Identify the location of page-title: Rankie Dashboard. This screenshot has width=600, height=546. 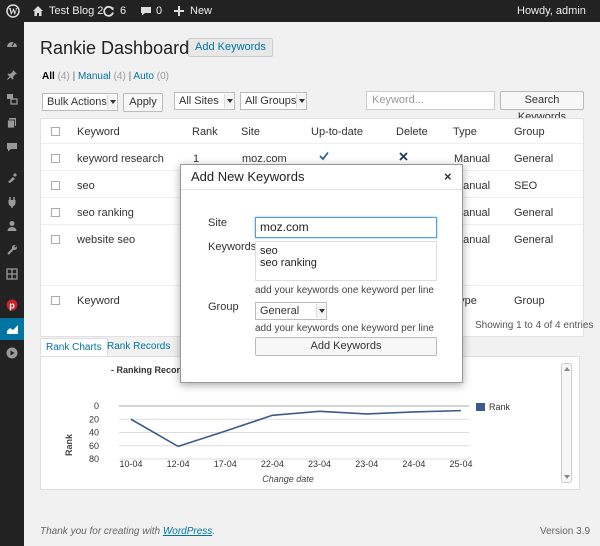
(115, 48).